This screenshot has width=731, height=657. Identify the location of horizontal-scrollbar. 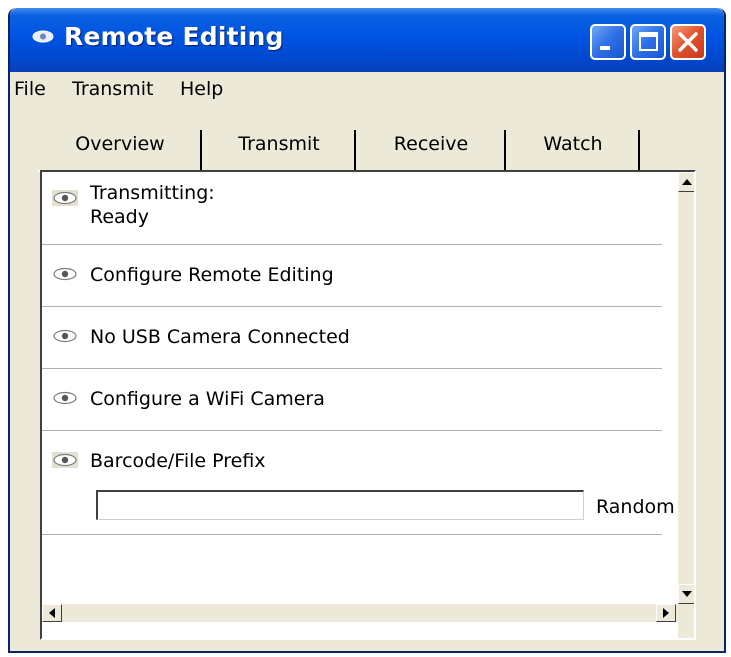
(360, 613).